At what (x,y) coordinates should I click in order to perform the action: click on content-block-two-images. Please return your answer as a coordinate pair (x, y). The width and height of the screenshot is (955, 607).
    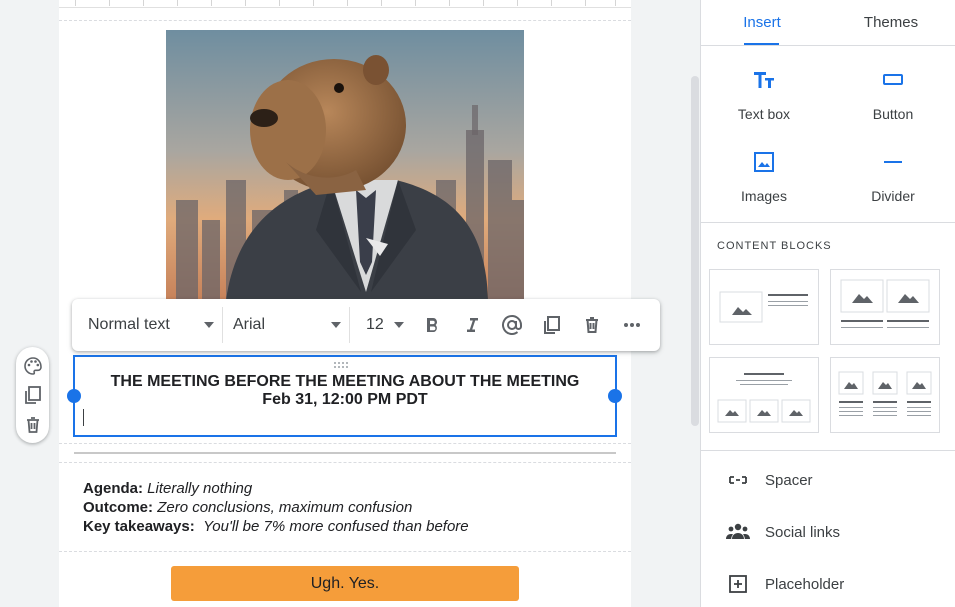
    Looking at the image, I should click on (885, 307).